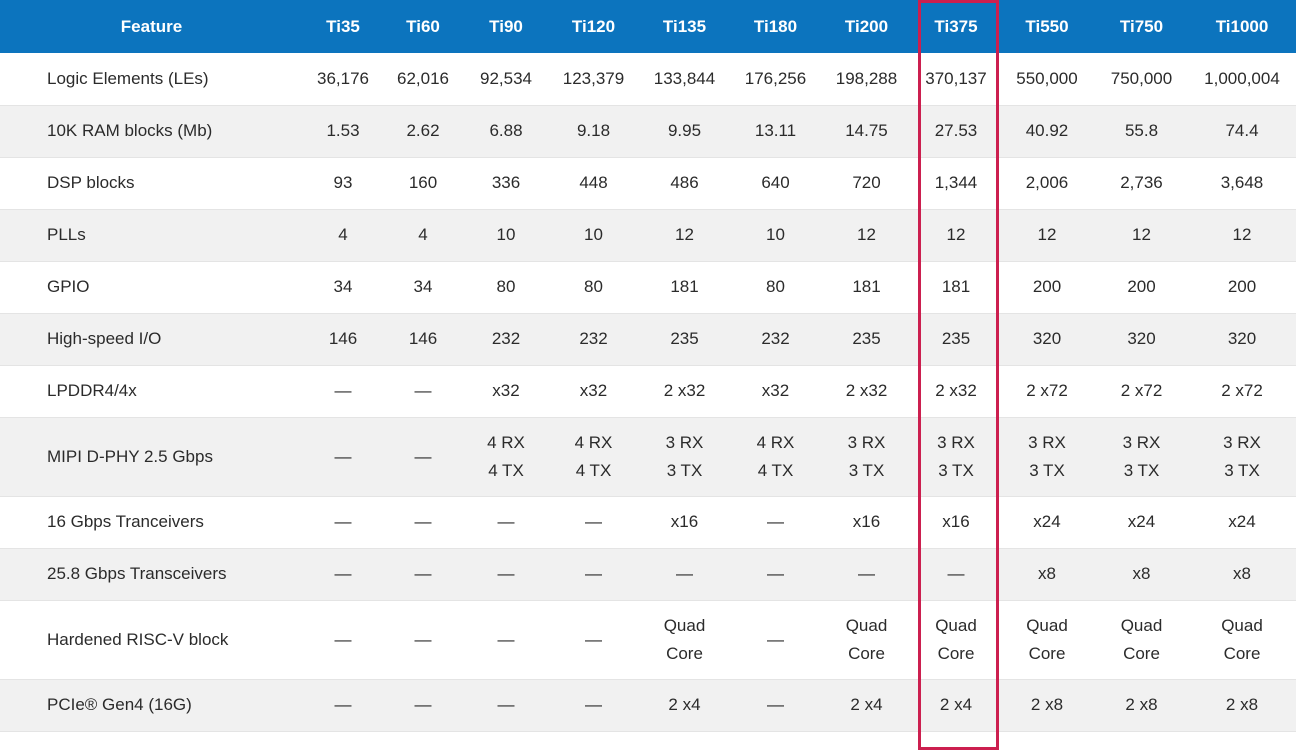 The image size is (1302, 751). I want to click on cell-value: 62,016, so click(423, 78).